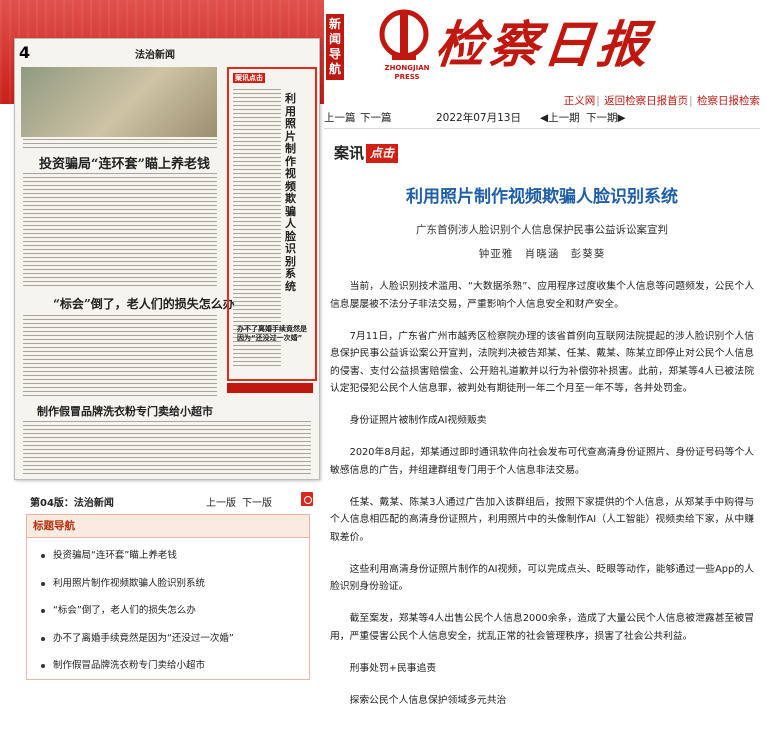 This screenshot has height=733, width=766. I want to click on next-issue-link: 下一期▶, so click(606, 117).